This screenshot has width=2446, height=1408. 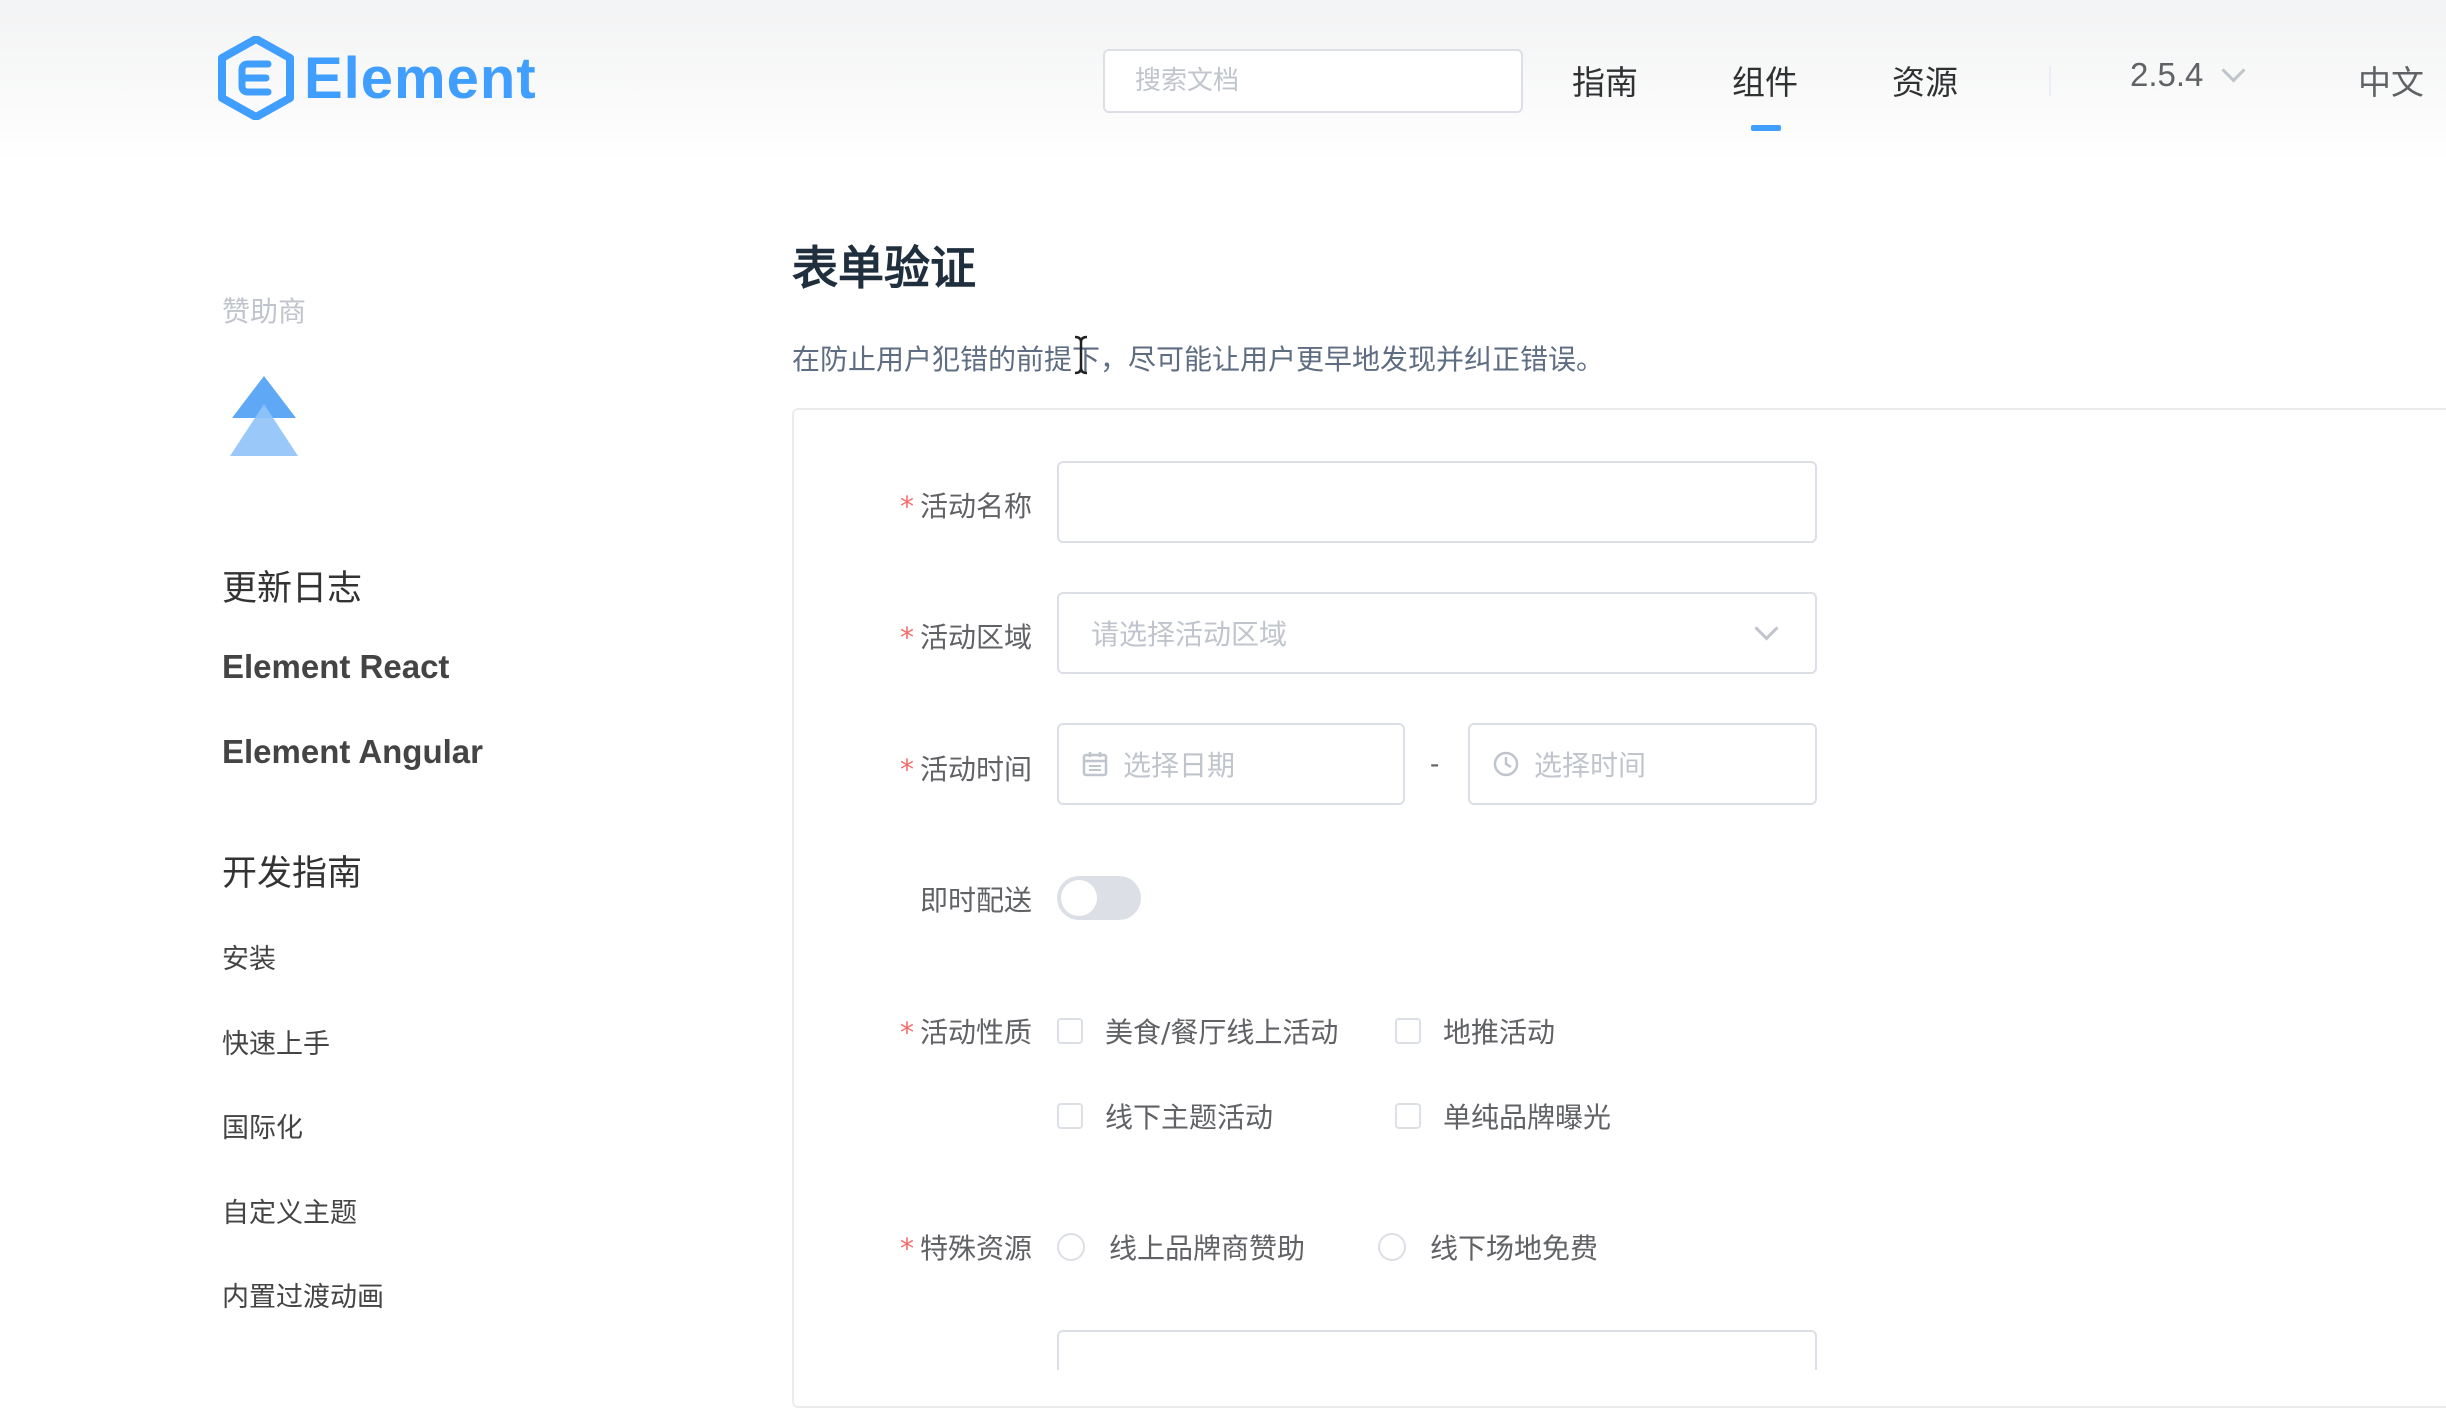 I want to click on time-placeholder: 选择时间, so click(x=1590, y=765).